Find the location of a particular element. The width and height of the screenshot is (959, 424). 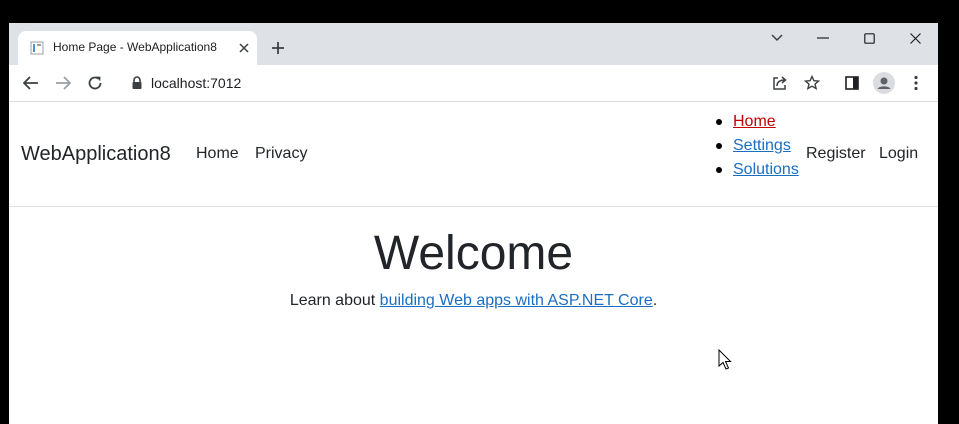

share-button is located at coordinates (780, 83).